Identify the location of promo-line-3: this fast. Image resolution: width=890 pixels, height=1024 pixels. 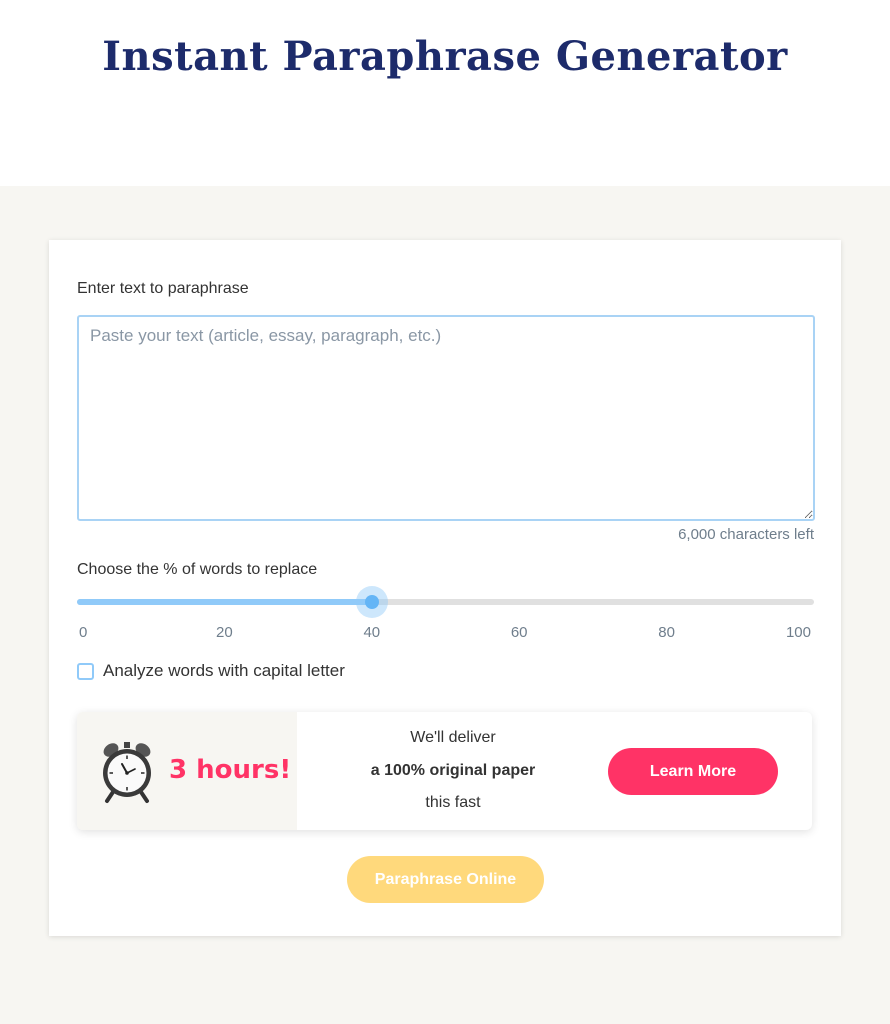
(453, 802).